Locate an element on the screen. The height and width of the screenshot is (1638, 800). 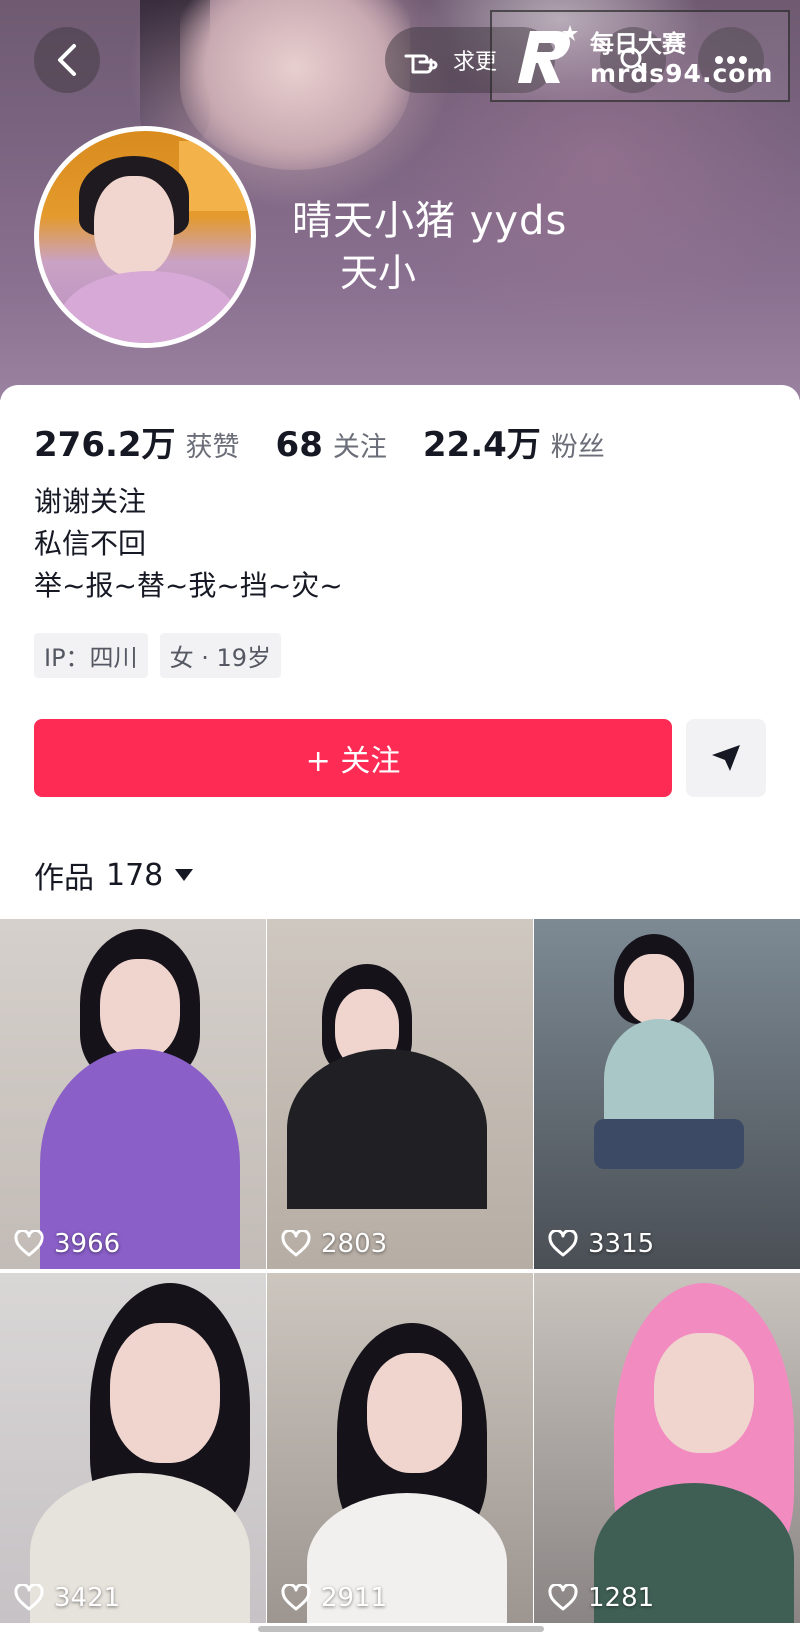
stats-row: 276.2万 获赞 68 关注 22.4万 粉丝 is located at coordinates (337, 441).